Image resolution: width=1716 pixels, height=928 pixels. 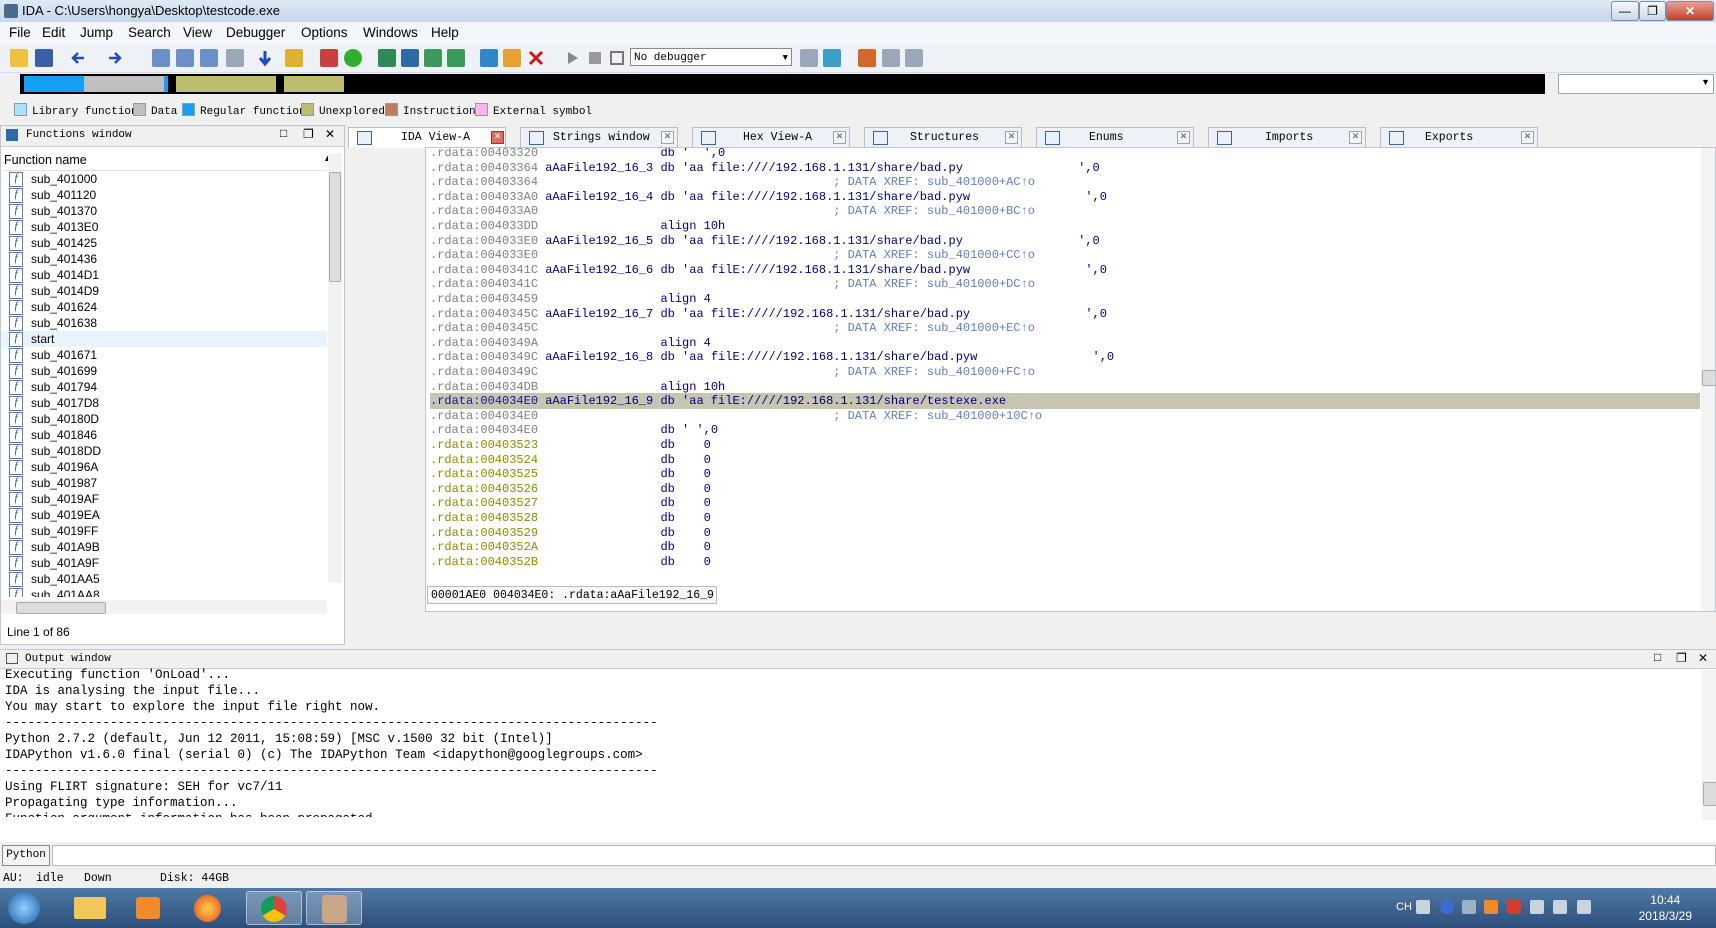 I want to click on plugin-icon, so click(x=489, y=58).